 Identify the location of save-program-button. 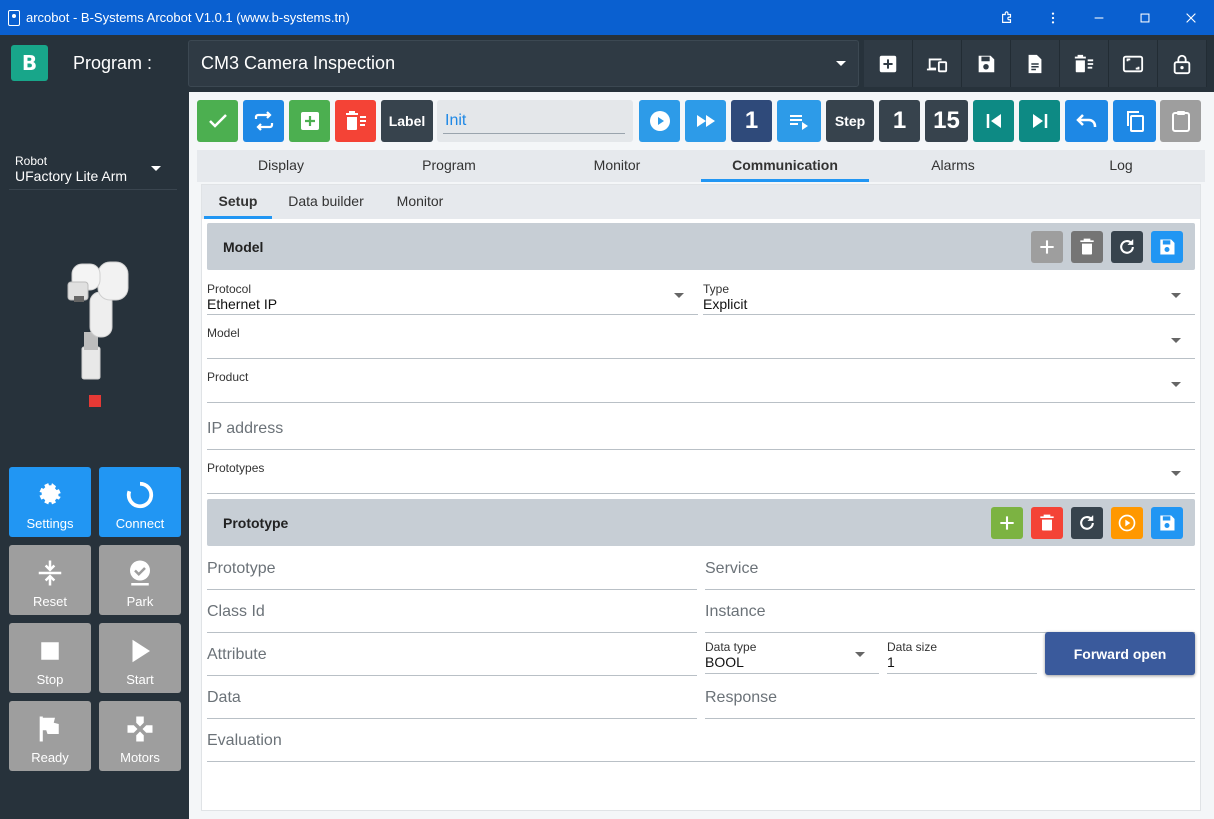
(986, 63).